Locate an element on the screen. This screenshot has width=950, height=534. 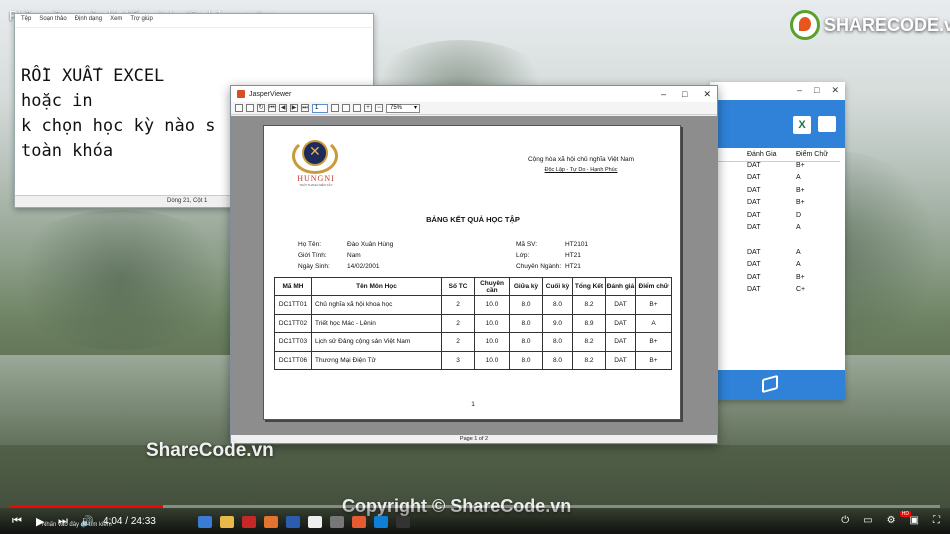
actual-size-icon is located at coordinates (335, 108).